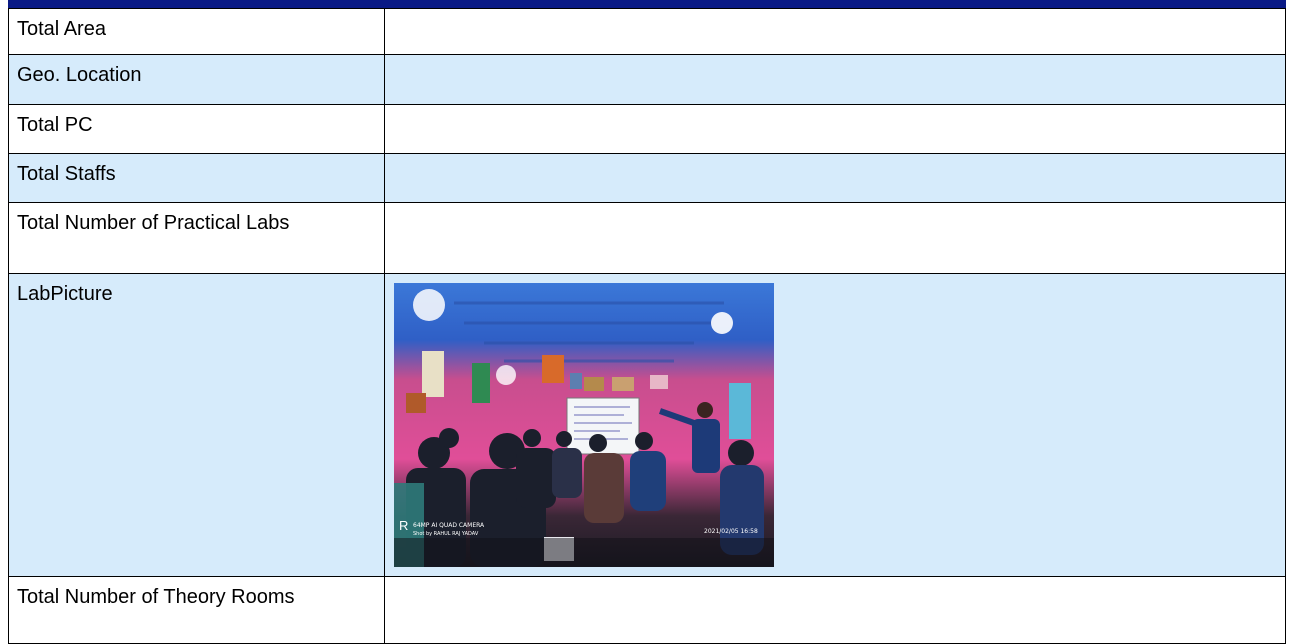 The image size is (1293, 644). What do you see at coordinates (731, 531) in the screenshot?
I see `photo-timestamp: 2021/02/05 16:58` at bounding box center [731, 531].